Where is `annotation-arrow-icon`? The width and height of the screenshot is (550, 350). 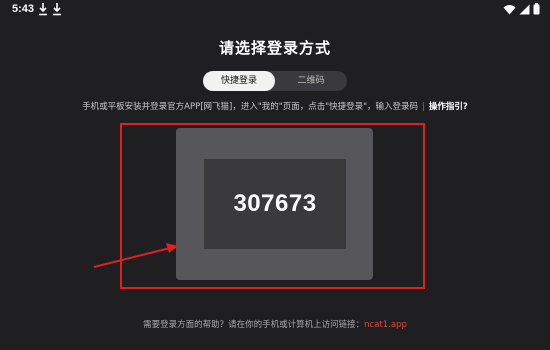 annotation-arrow-icon is located at coordinates (135, 255).